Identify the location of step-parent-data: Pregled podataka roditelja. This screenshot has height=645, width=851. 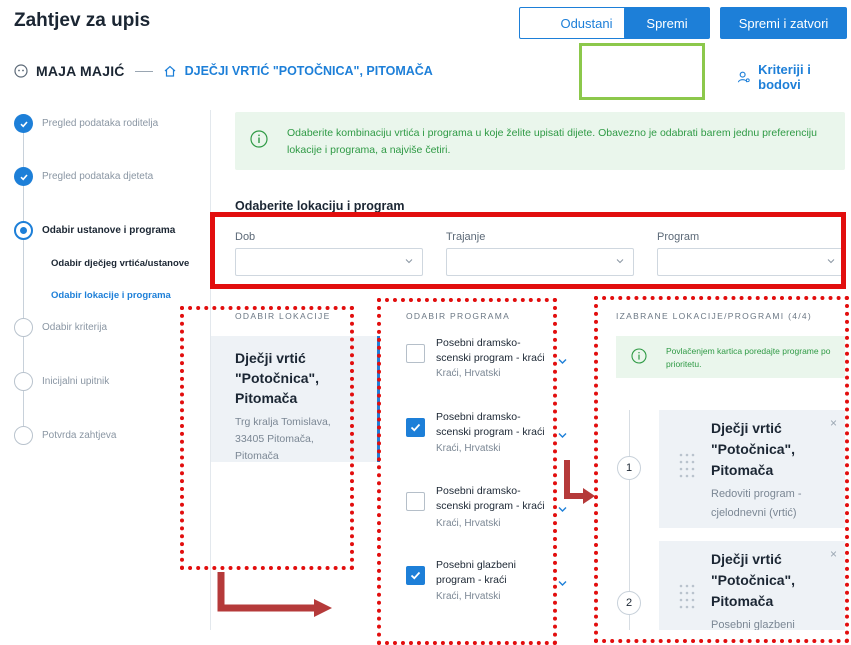
(86, 123).